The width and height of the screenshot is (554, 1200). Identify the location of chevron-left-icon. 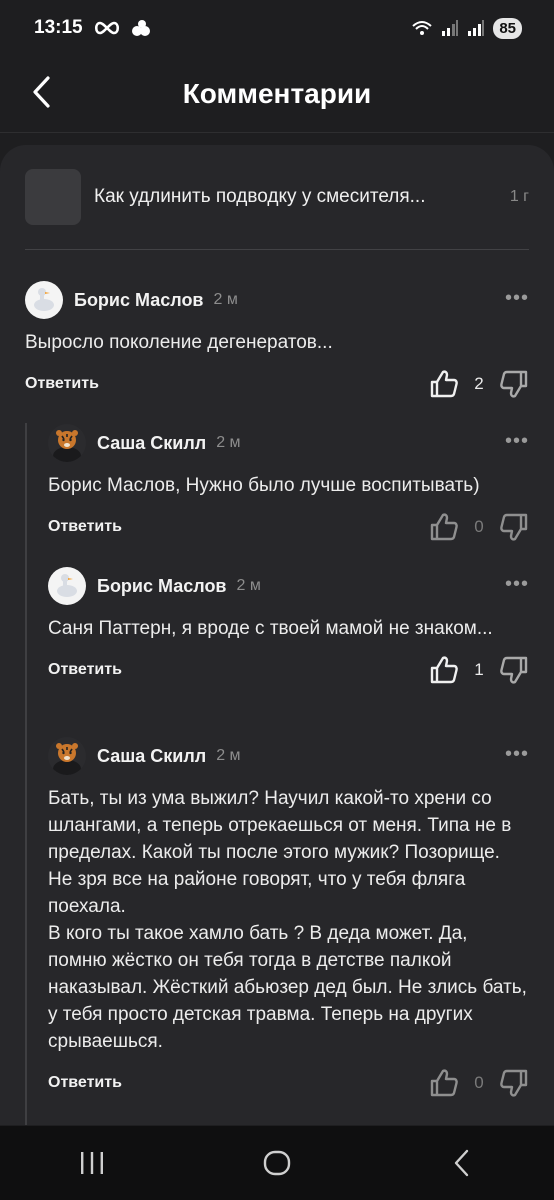
(41, 92).